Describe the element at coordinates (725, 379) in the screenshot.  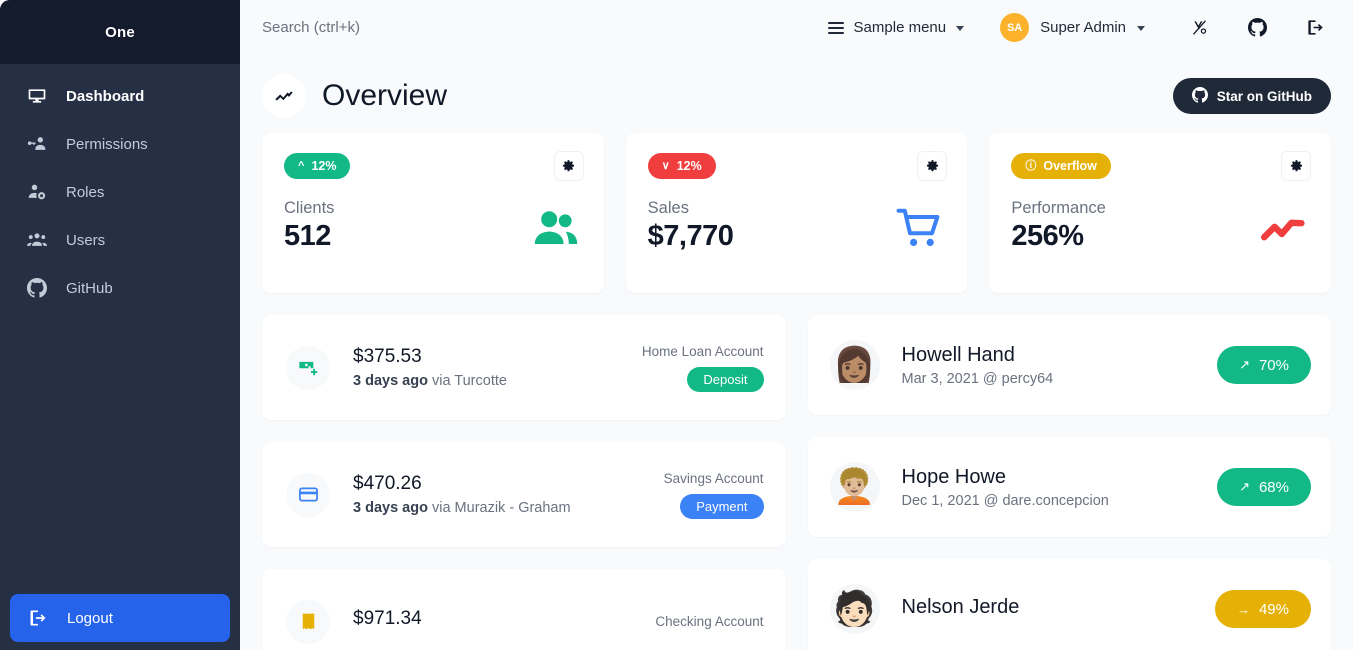
I see `transaction-type-pill: Deposit` at that location.